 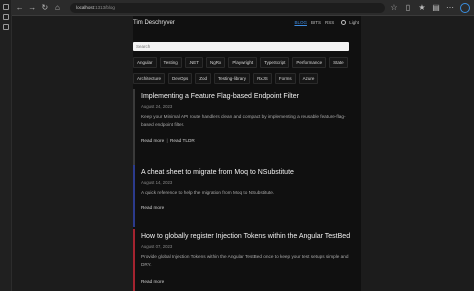 What do you see at coordinates (422, 8) in the screenshot?
I see `favorites-icon: ★` at bounding box center [422, 8].